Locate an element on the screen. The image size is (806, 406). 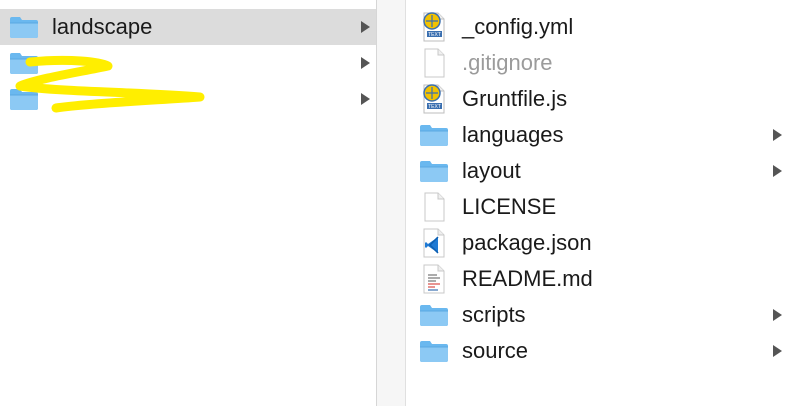
file-row-readme-md: README.md is located at coordinates (606, 279).